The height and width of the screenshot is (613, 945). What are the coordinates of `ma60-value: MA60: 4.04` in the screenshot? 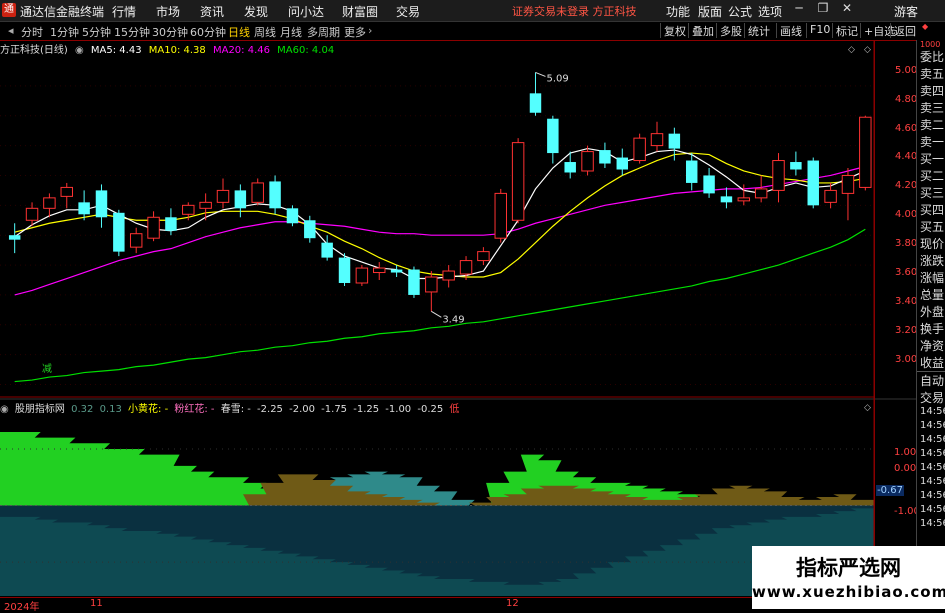 It's located at (306, 50).